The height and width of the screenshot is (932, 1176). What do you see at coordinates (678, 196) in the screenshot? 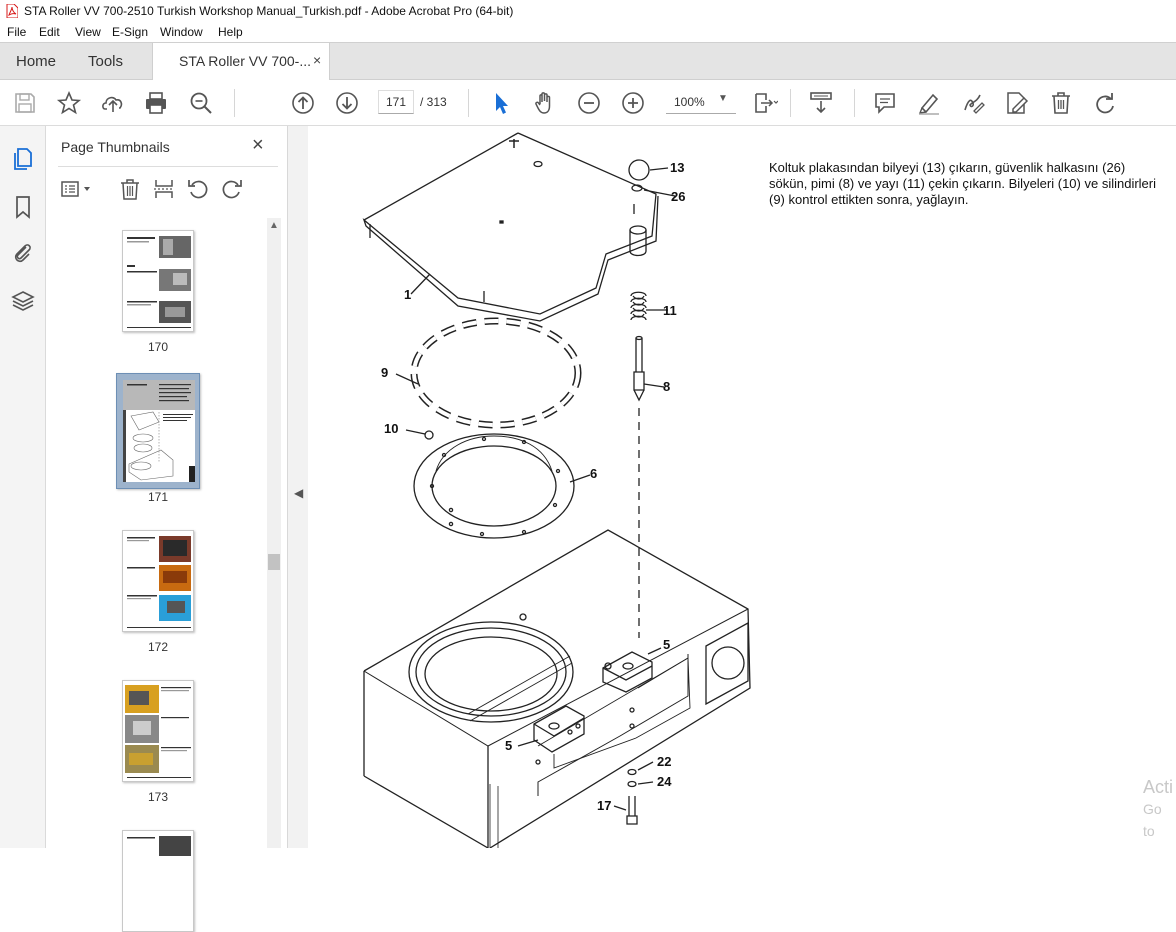
I see `callout-label: 26` at bounding box center [678, 196].